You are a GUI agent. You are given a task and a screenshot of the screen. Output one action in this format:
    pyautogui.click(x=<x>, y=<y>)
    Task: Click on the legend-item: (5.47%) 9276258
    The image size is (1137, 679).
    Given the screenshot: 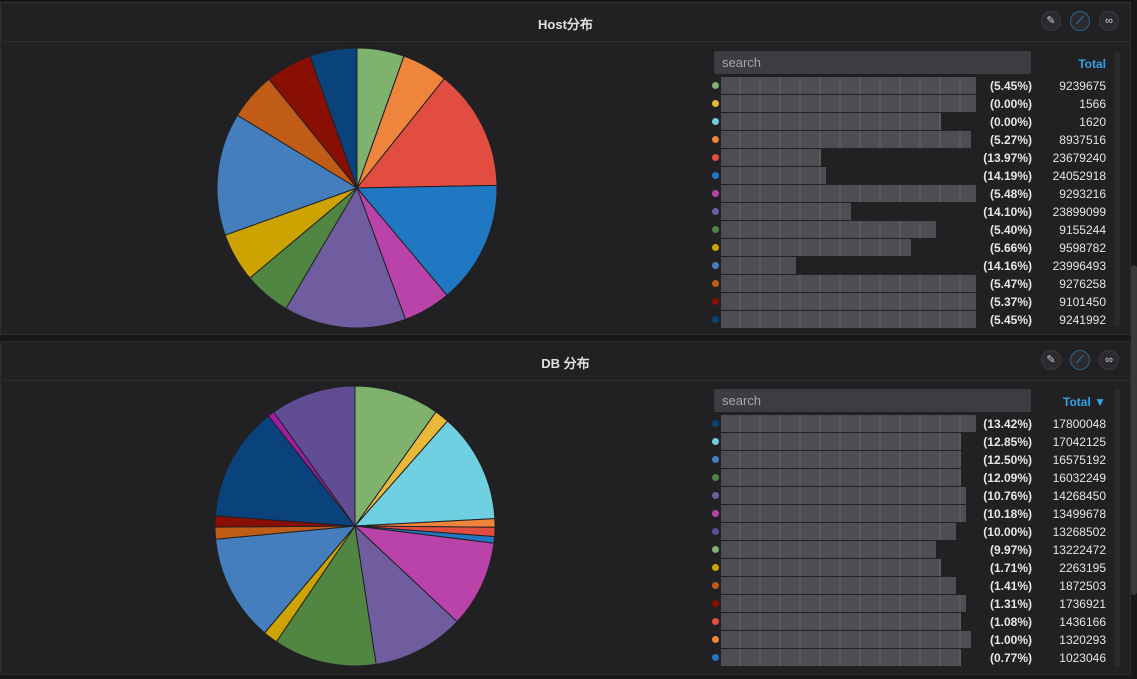 What is the action you would take?
    pyautogui.click(x=909, y=284)
    